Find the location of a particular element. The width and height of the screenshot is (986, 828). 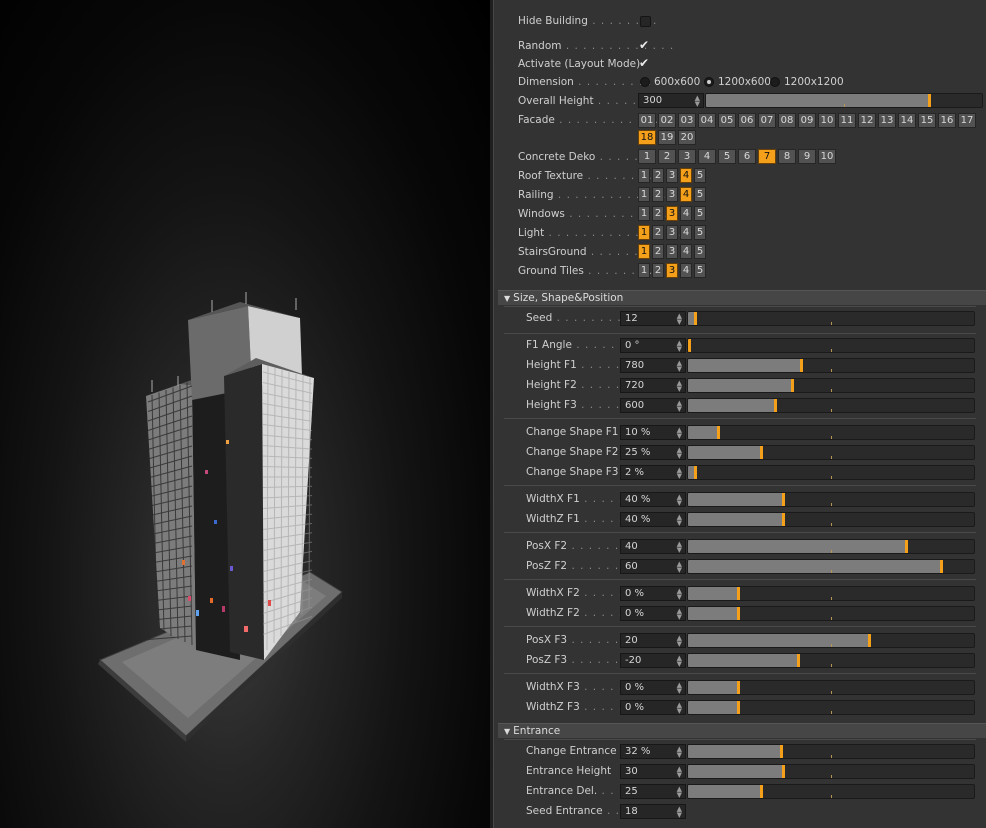

widthz-f1-input: 40 % ▲ ▼ is located at coordinates (653, 519).